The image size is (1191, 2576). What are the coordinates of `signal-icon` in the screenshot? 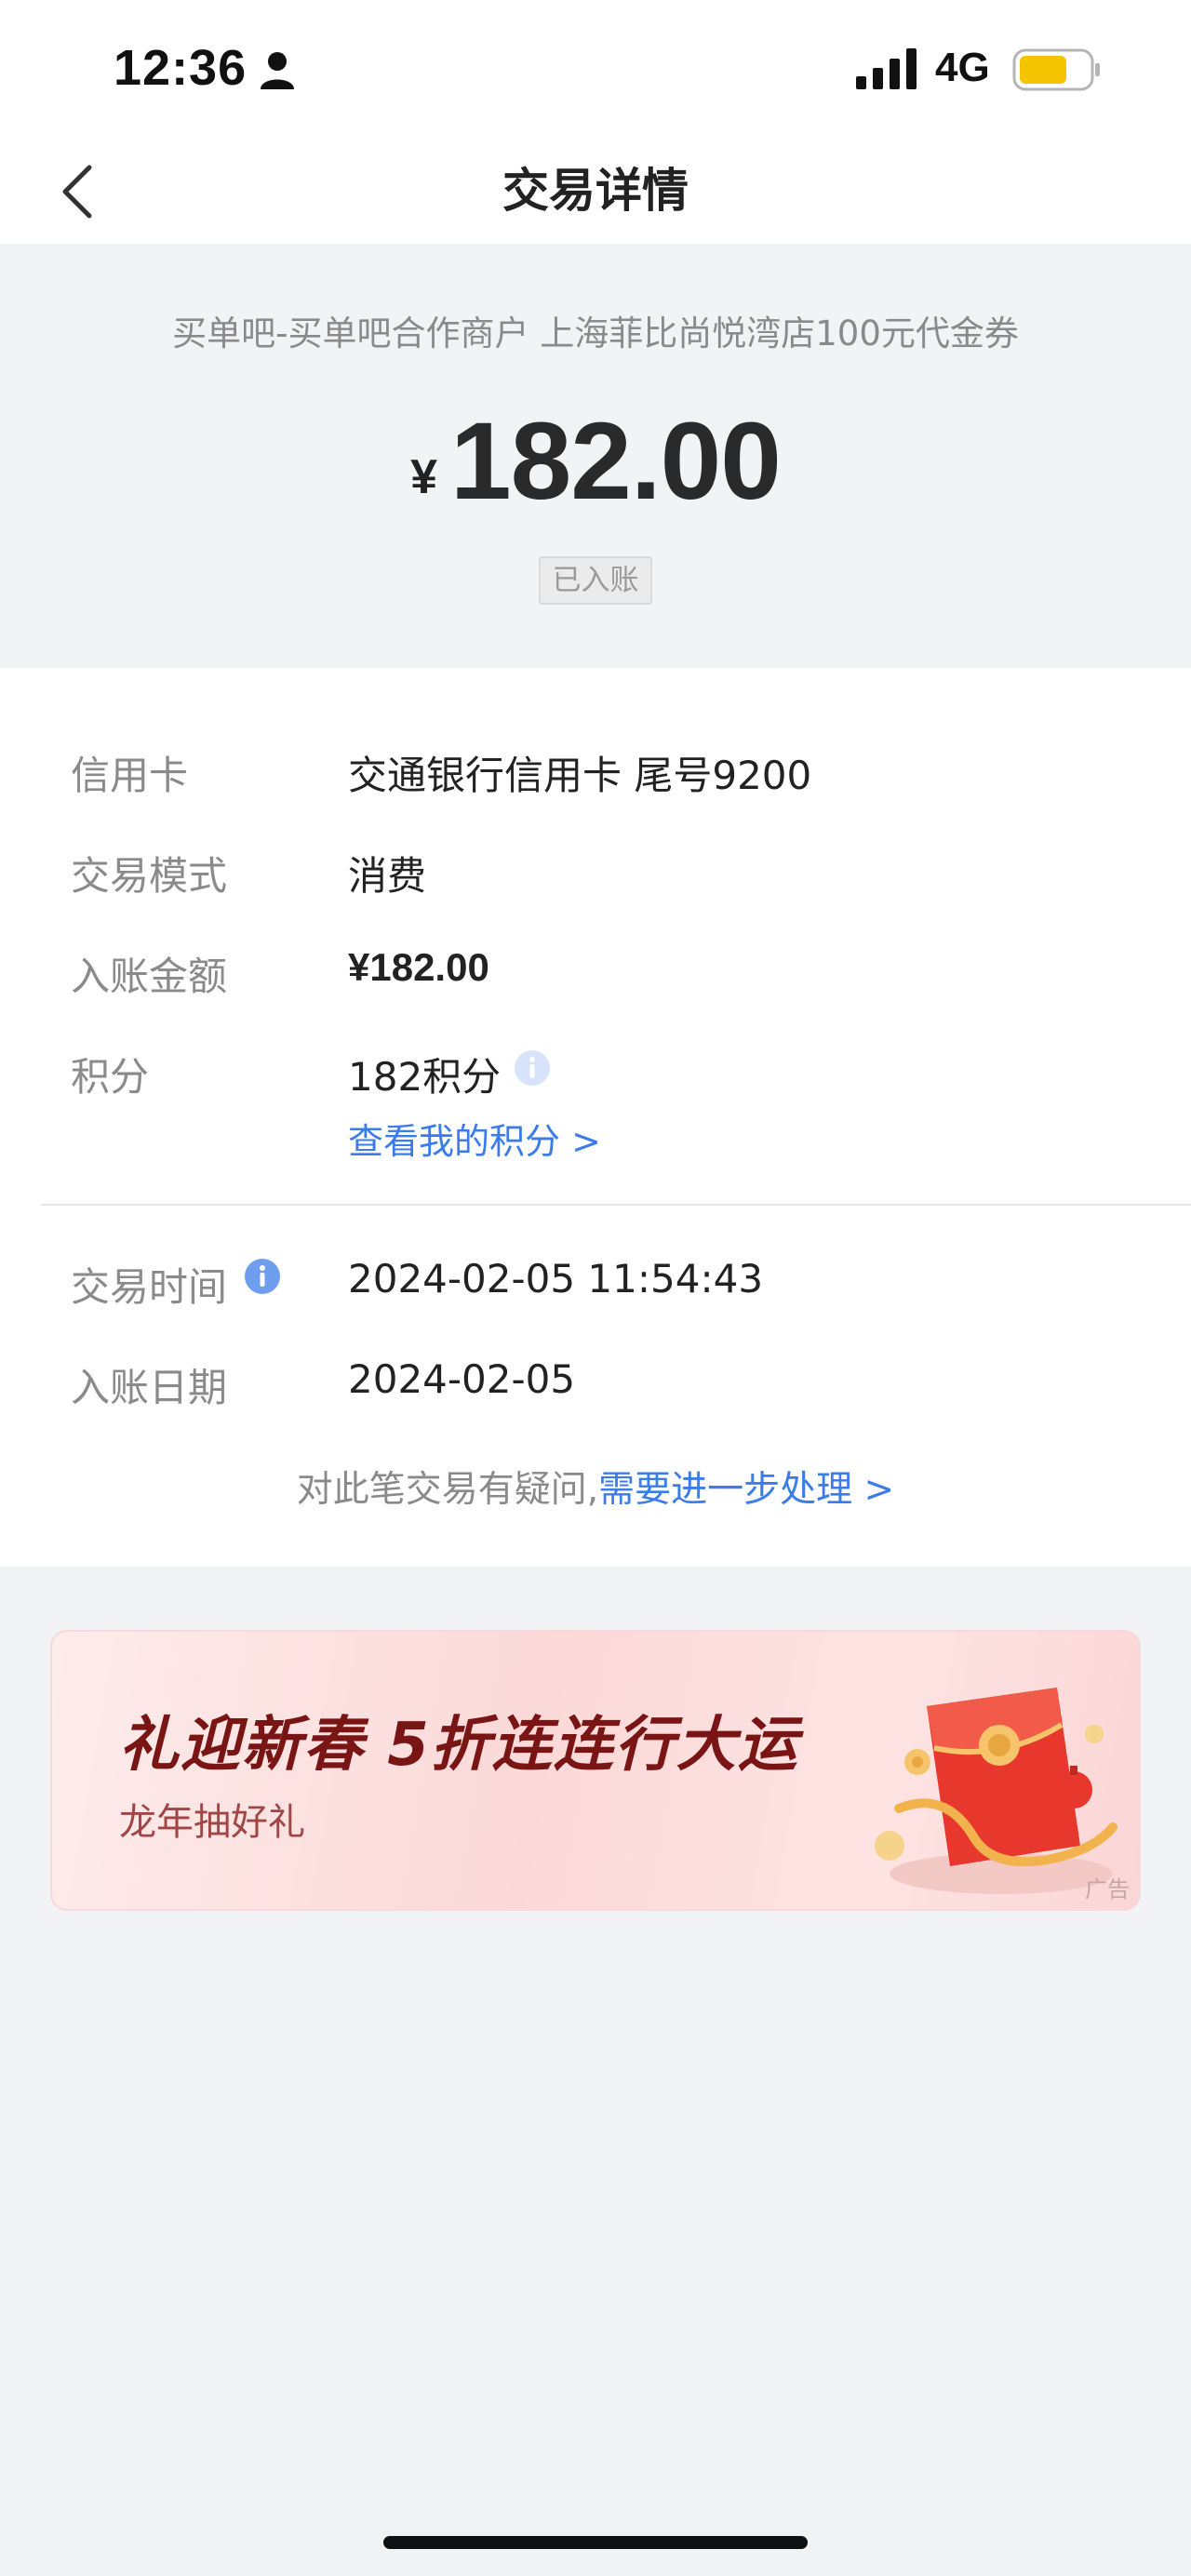 It's located at (886, 68).